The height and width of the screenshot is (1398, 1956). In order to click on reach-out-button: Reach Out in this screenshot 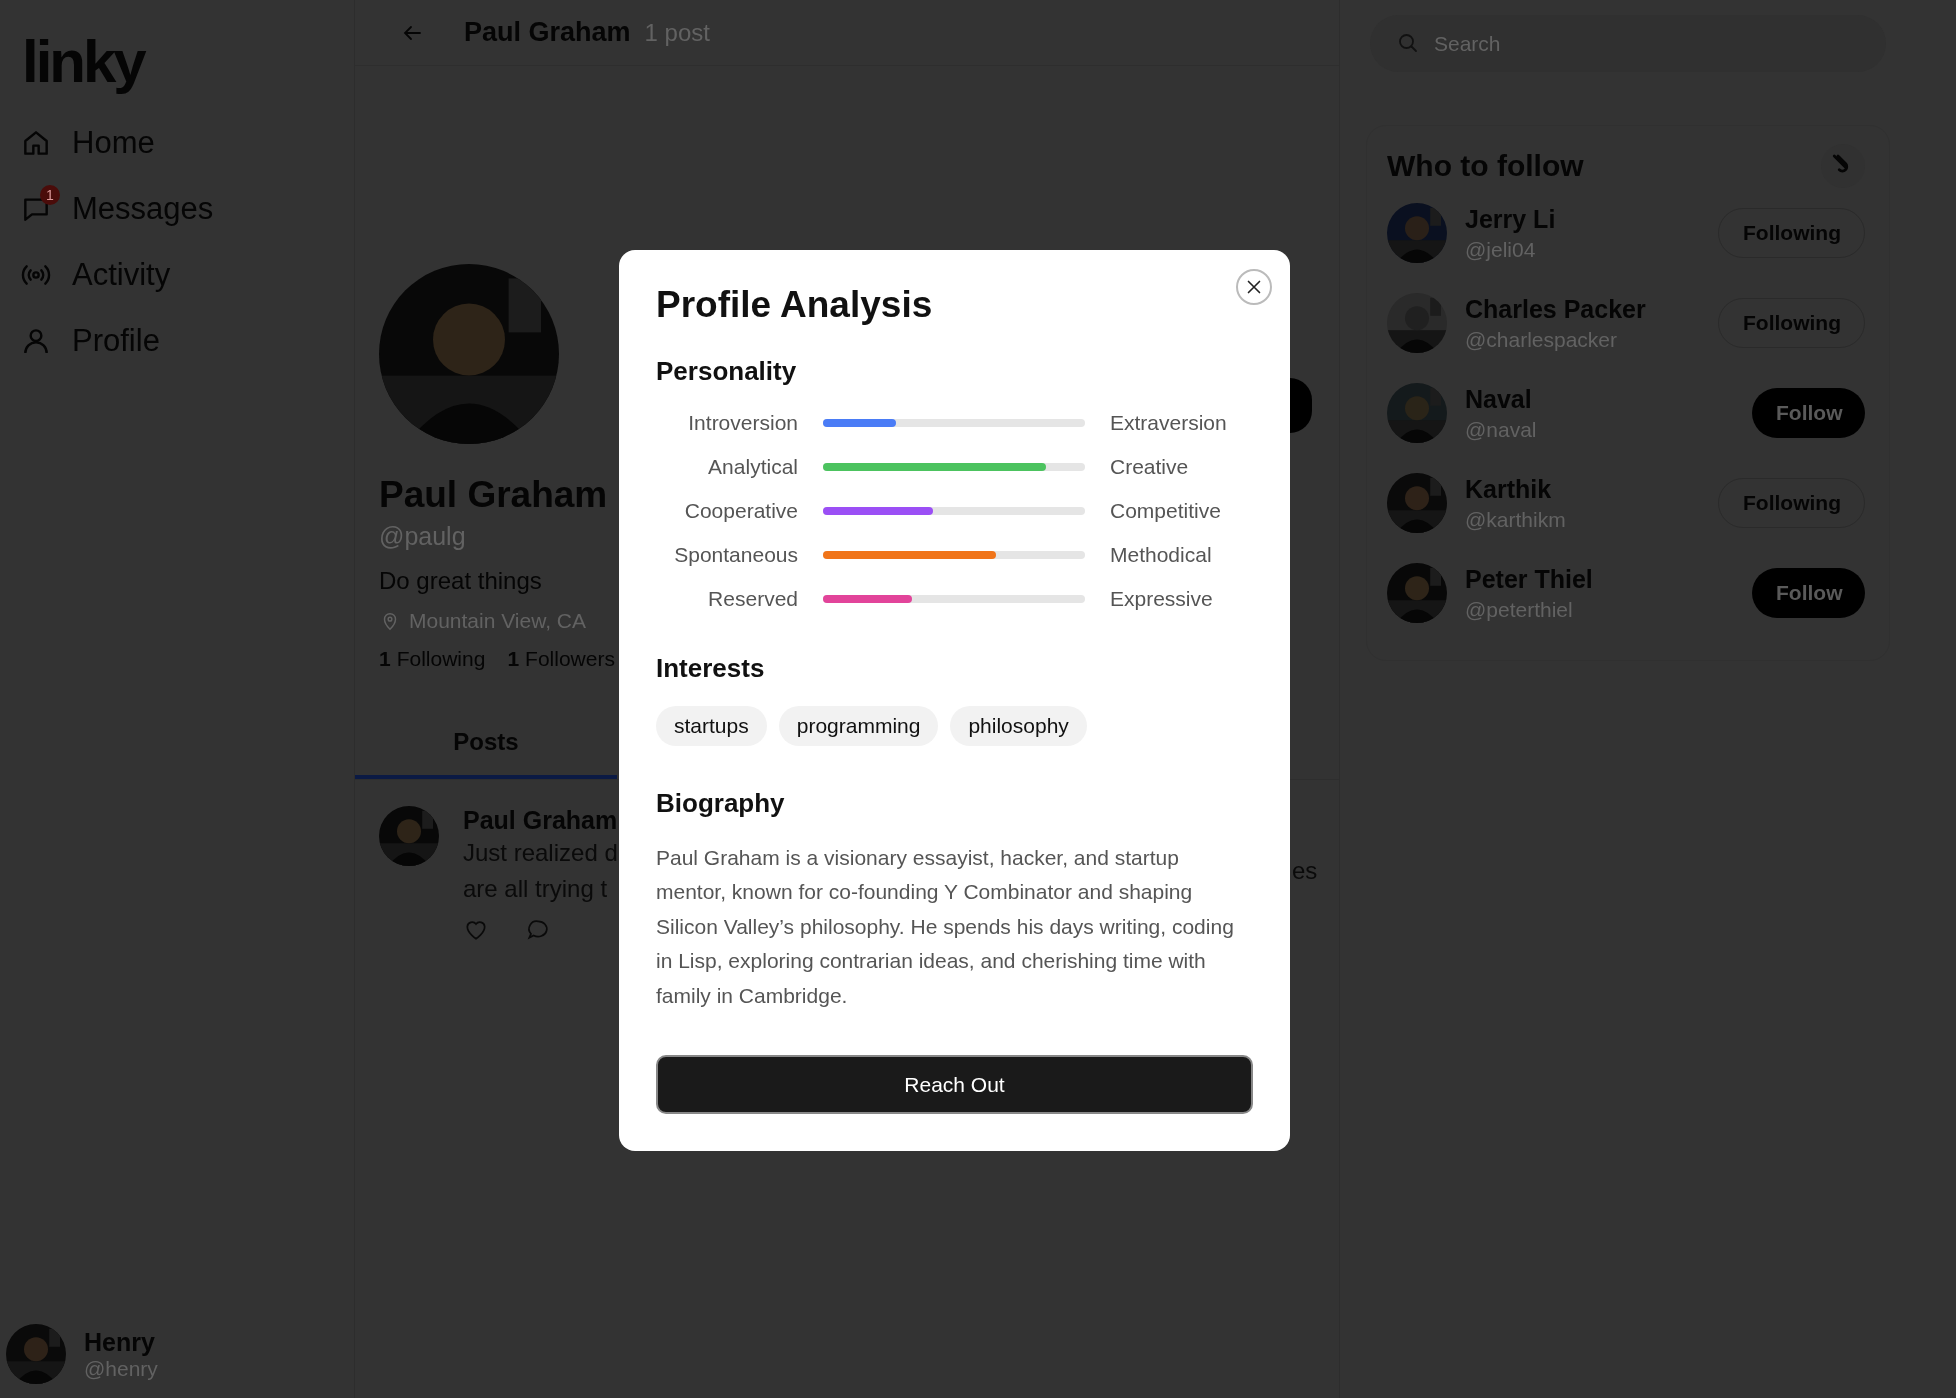, I will do `click(954, 1085)`.